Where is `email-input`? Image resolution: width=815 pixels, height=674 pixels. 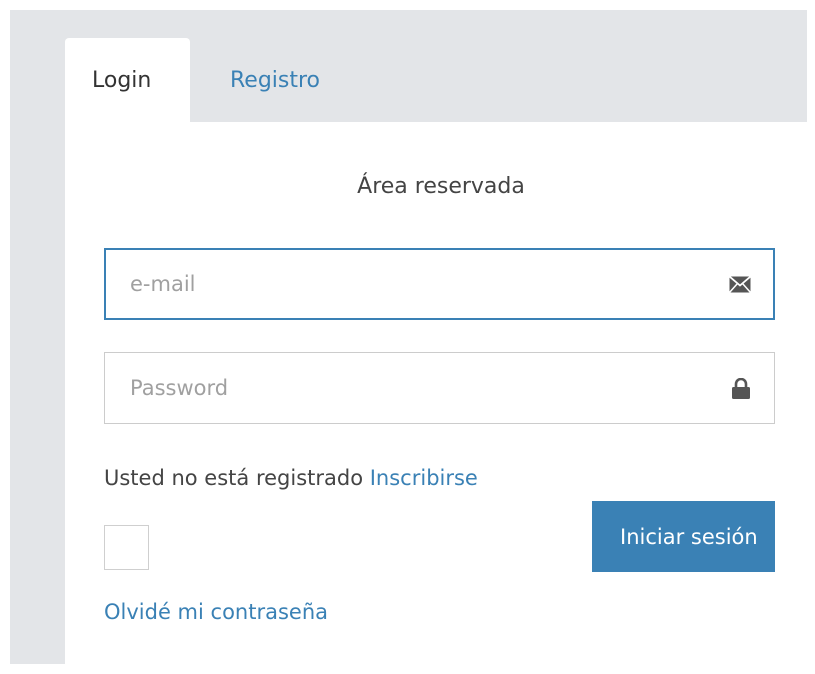 email-input is located at coordinates (406, 284).